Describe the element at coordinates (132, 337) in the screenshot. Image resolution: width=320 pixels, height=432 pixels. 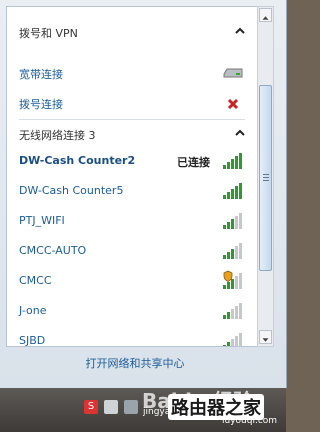
I see `wifi-network-item: SJBD` at that location.